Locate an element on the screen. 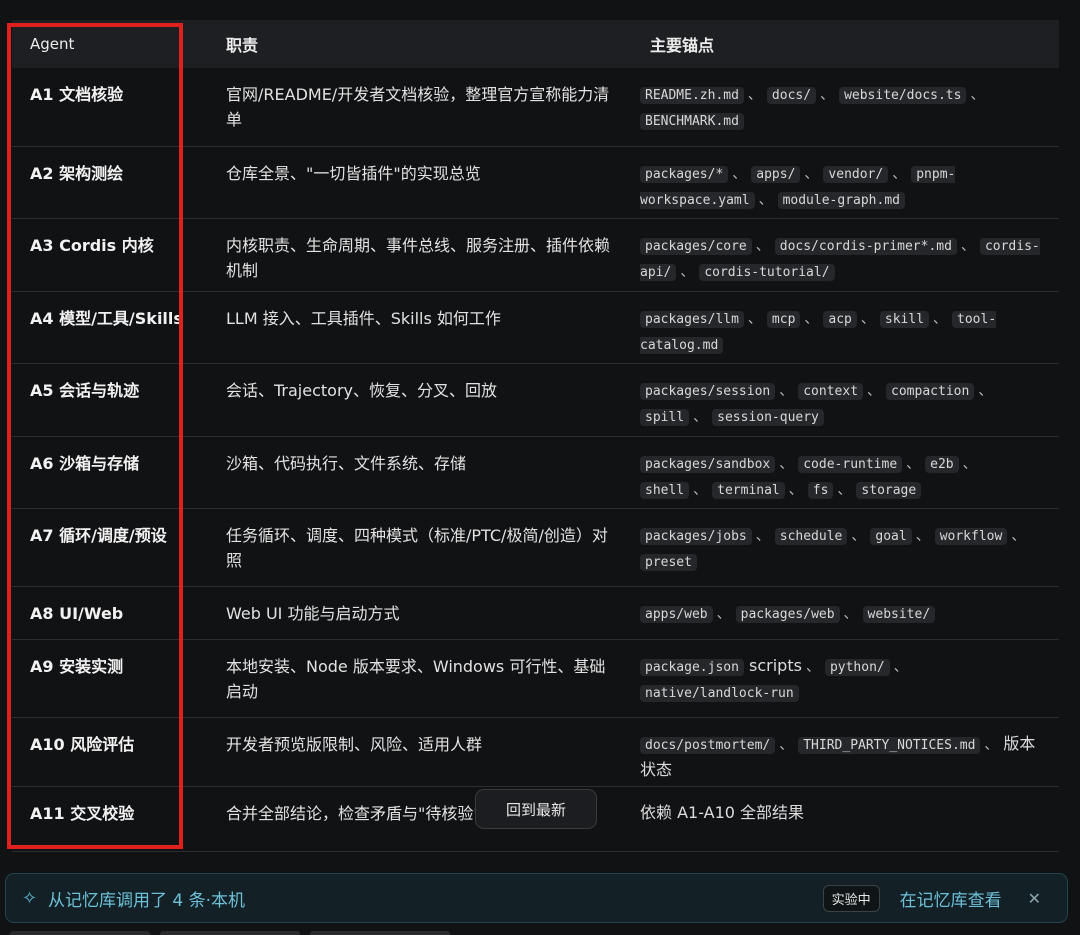 Image resolution: width=1080 pixels, height=935 pixels. header-agent: Agent is located at coordinates (110, 44).